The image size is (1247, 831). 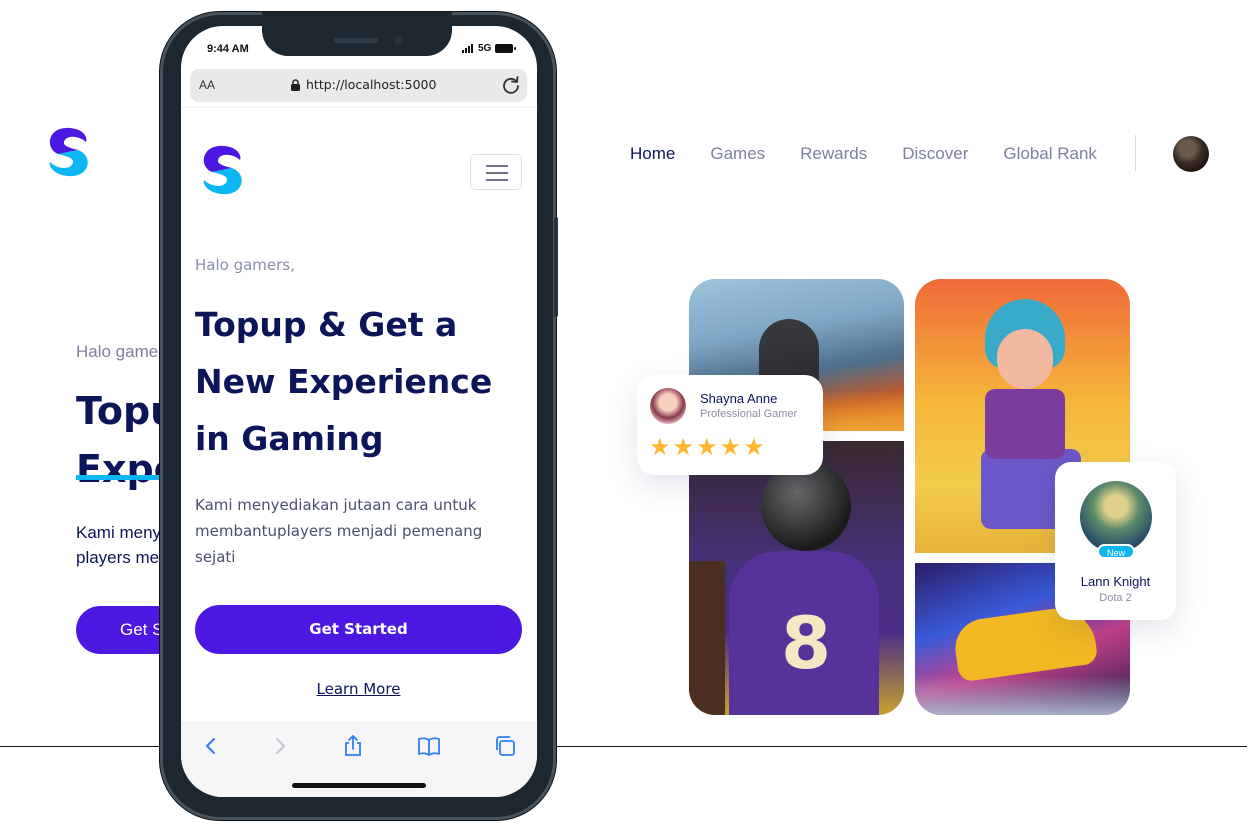 What do you see at coordinates (118, 557) in the screenshot?
I see `hero-description-line2: players me` at bounding box center [118, 557].